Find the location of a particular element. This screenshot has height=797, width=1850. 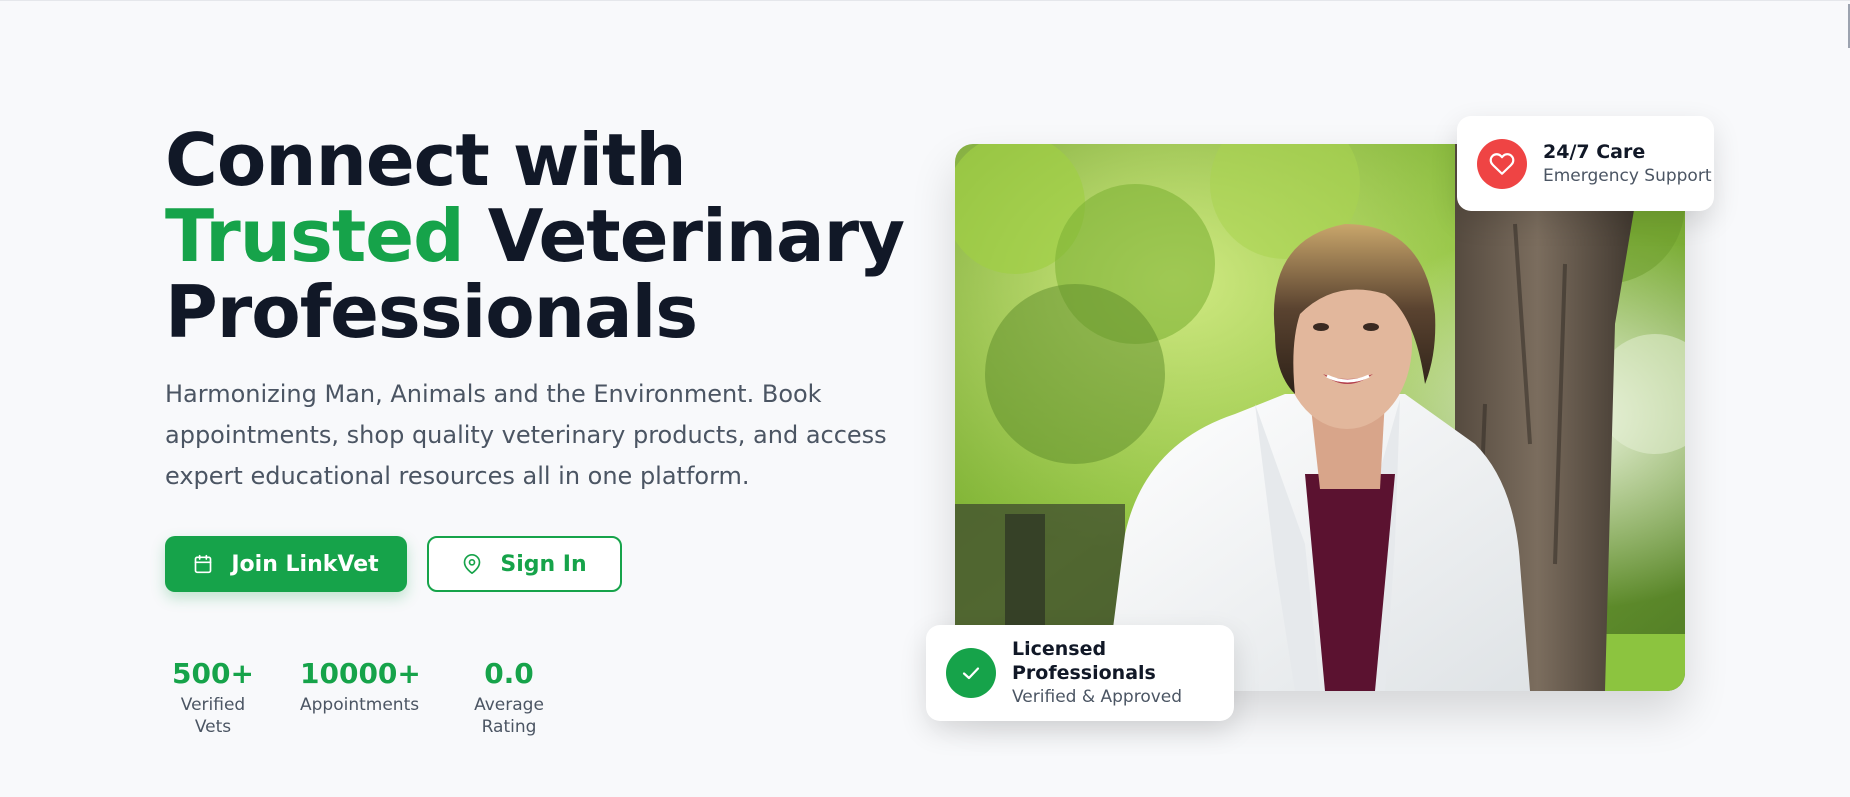

care-card-title: 24/7 Care is located at coordinates (1594, 151).